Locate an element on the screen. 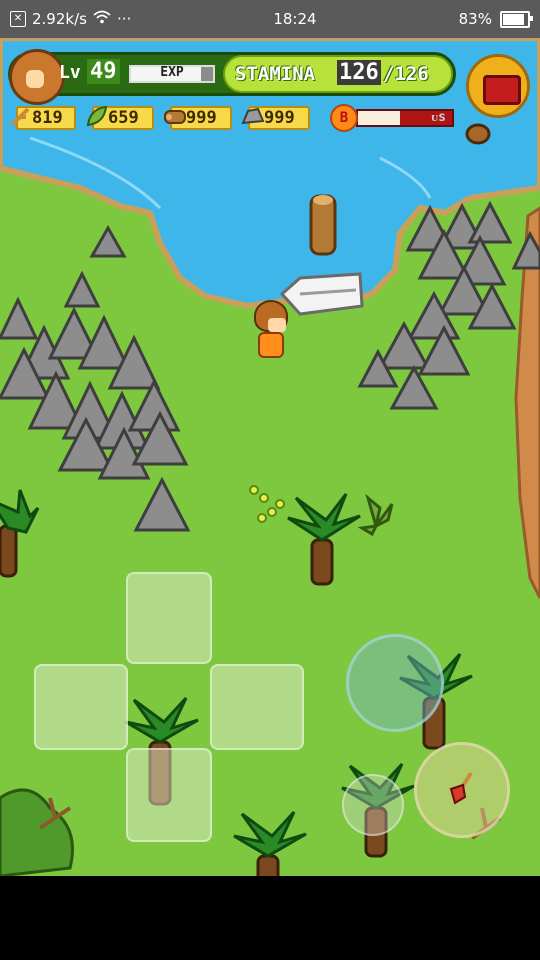  exp-bar: EXP is located at coordinates (172, 74).